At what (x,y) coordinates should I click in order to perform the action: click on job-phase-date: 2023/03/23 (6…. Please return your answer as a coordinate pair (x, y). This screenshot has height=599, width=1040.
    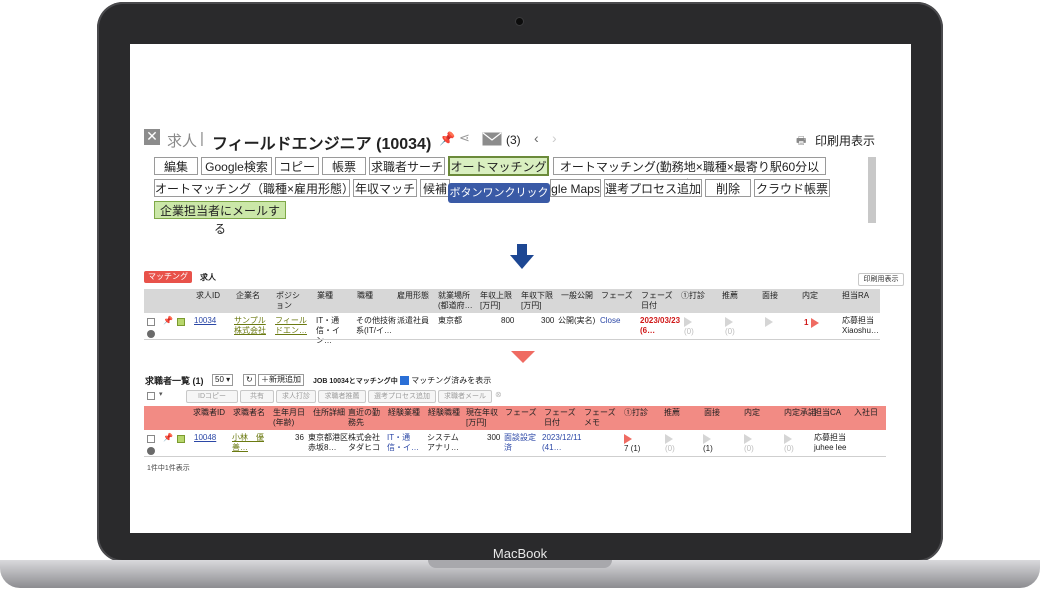
    Looking at the image, I should click on (660, 325).